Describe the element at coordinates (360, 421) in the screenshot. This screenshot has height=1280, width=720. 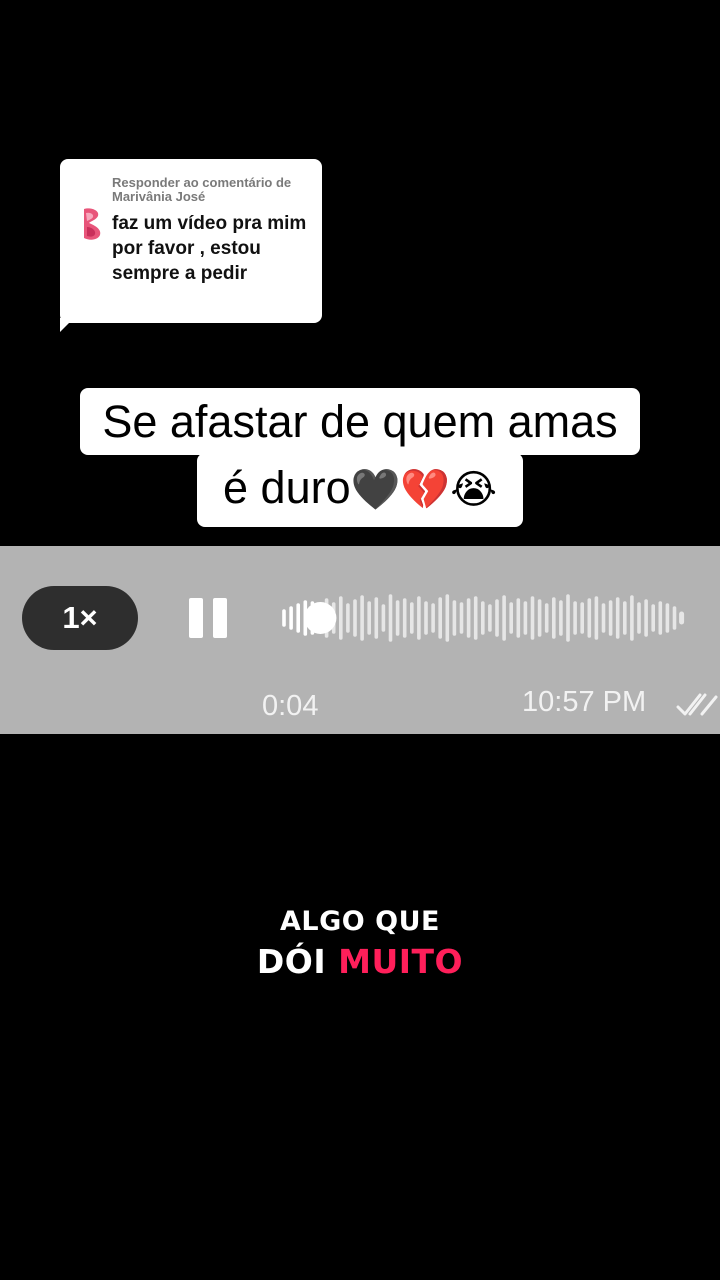
I see `caption-line-1: Se afastar de quem amas` at that location.